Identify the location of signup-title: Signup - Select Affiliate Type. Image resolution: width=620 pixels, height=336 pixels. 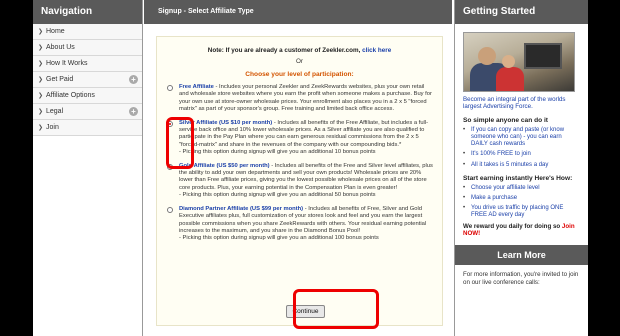
(298, 12).